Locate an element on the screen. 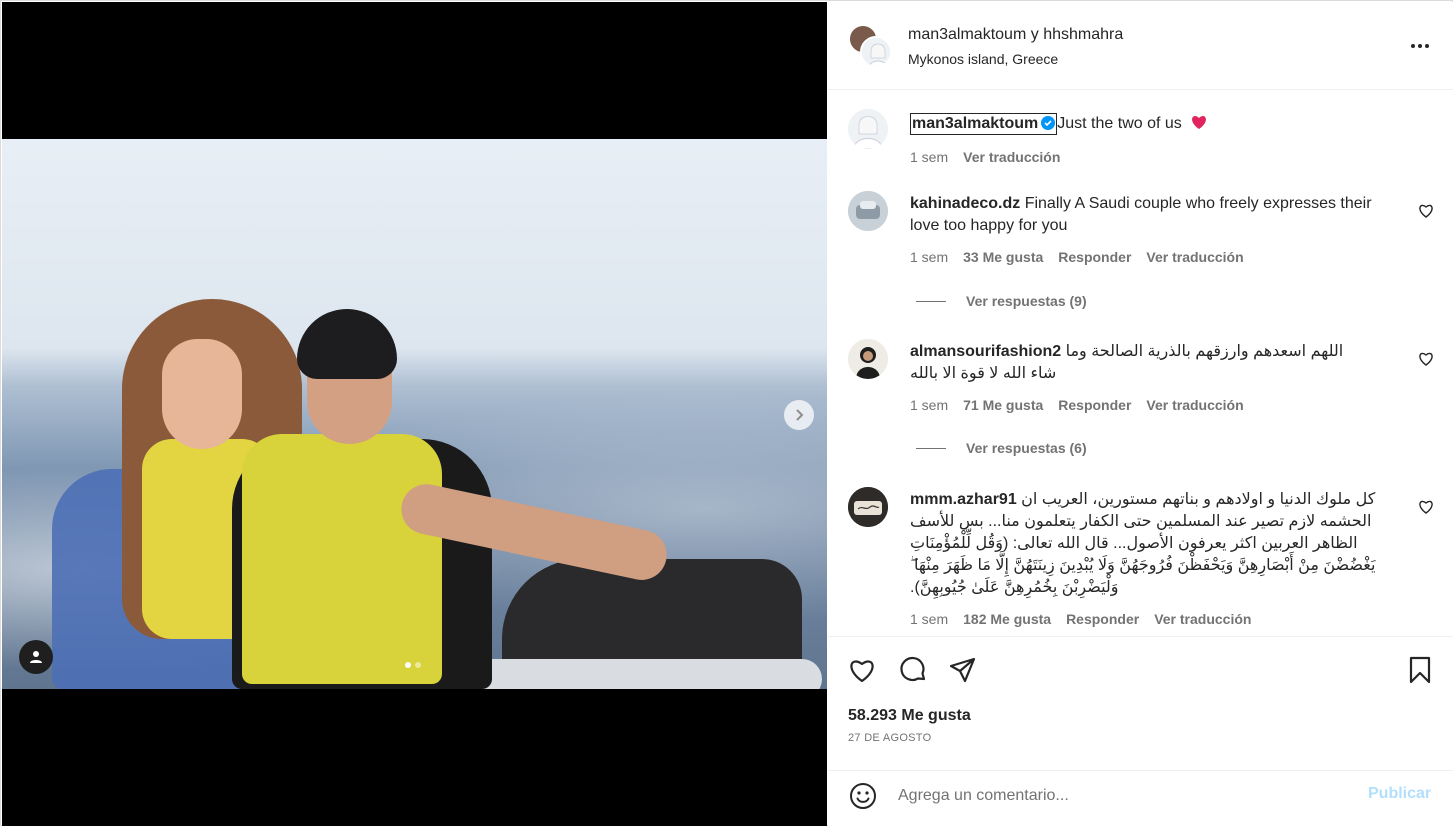 This screenshot has height=826, width=1453. likes-count: 58.293 Me gusta is located at coordinates (909, 716).